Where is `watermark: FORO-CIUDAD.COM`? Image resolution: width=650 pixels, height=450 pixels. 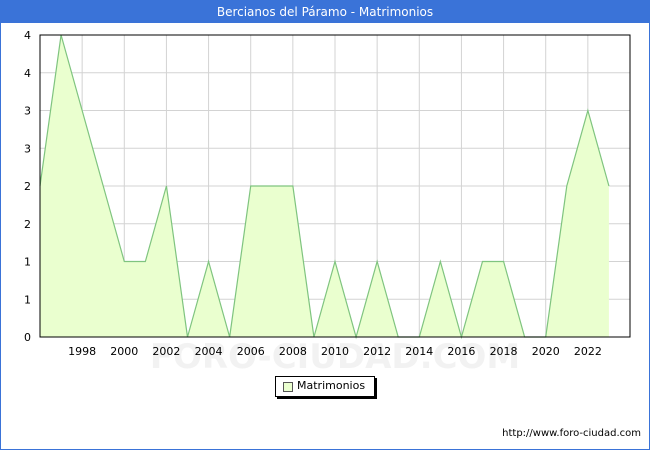
watermark: FORO-CIUDAD.COM is located at coordinates (335, 357).